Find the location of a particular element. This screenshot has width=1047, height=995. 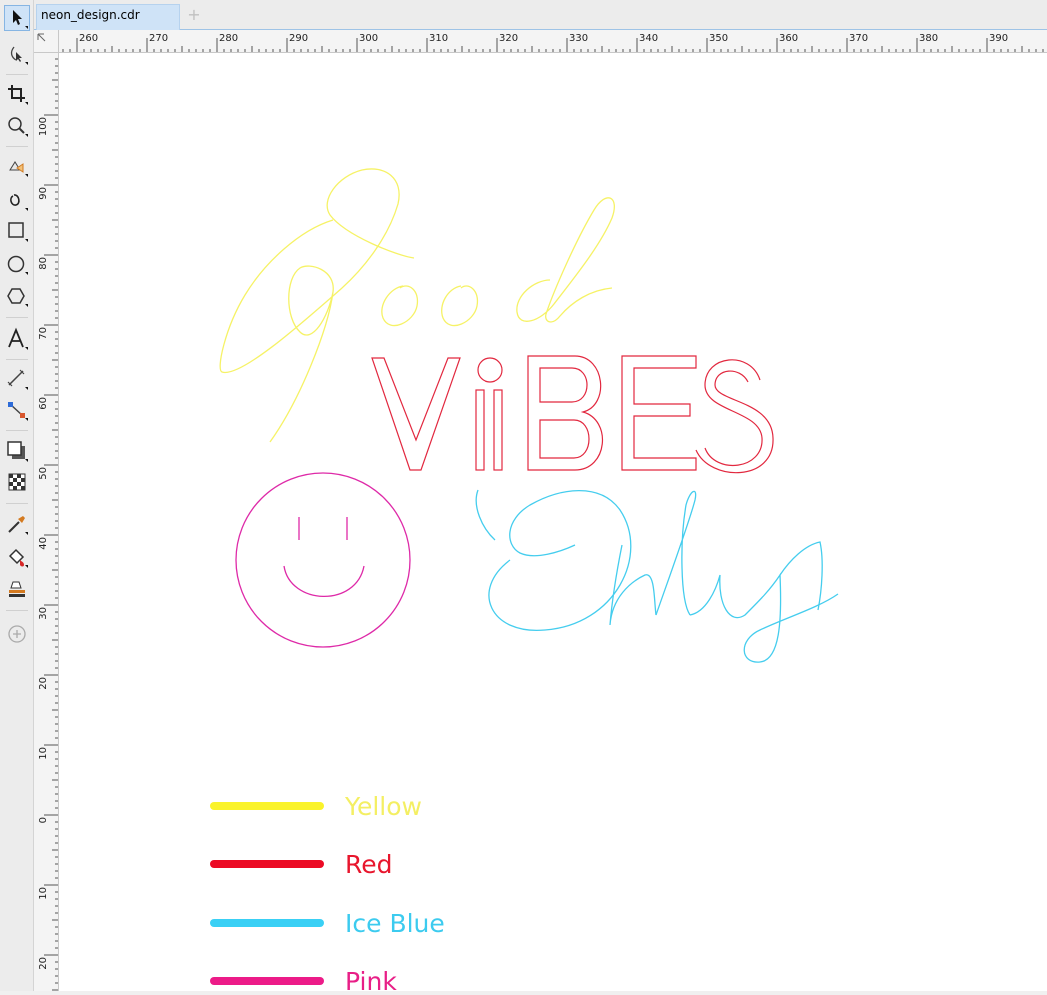

crop-icon is located at coordinates (18, 95).